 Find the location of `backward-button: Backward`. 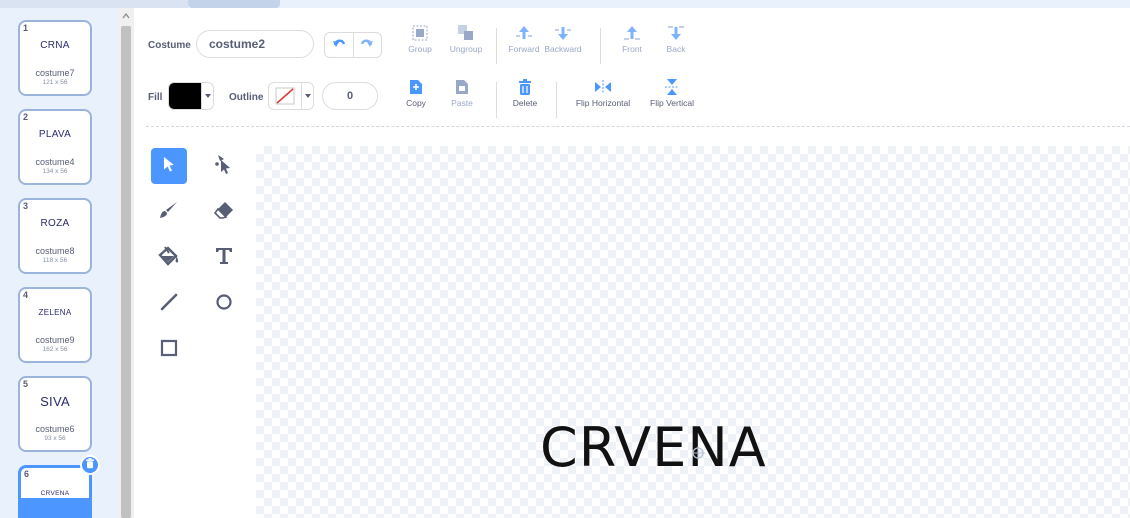

backward-button: Backward is located at coordinates (563, 39).